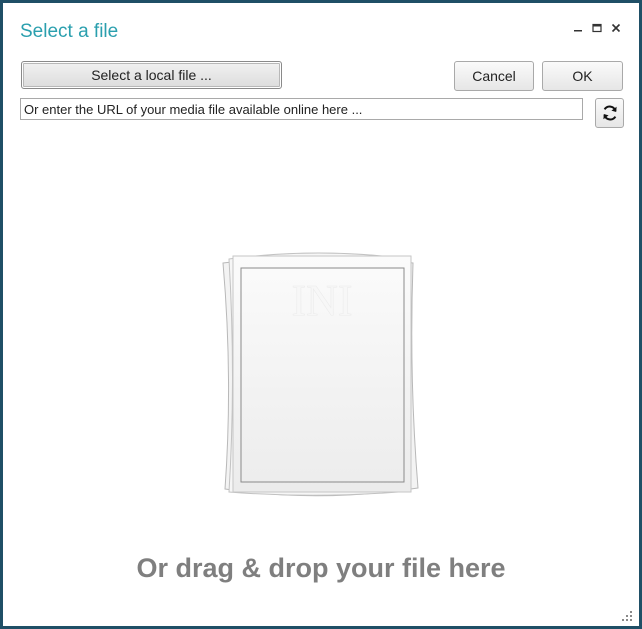 The image size is (642, 629). What do you see at coordinates (597, 28) in the screenshot?
I see `maximize-icon` at bounding box center [597, 28].